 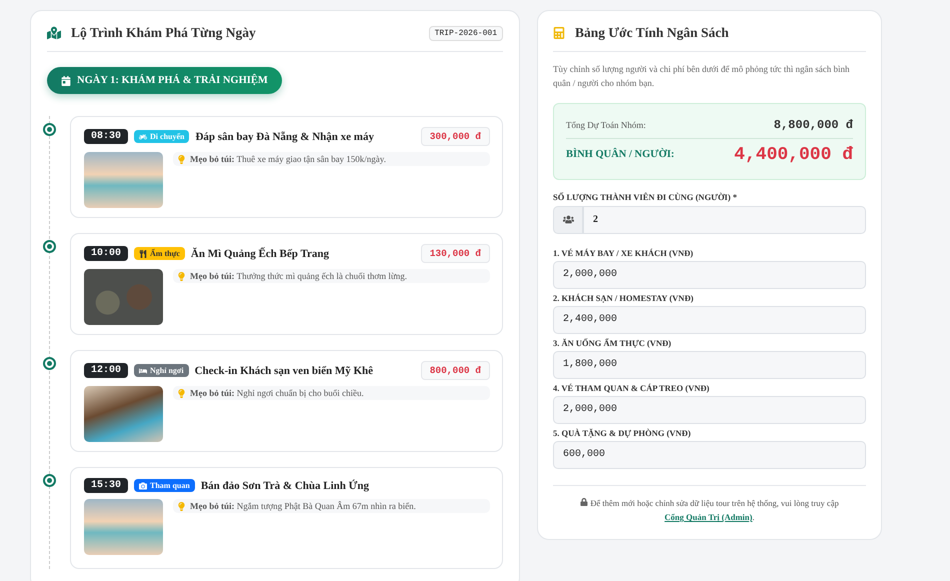 What do you see at coordinates (298, 276) in the screenshot?
I see `tip-text: Mẹo bỏ túi: Thưởng thức mì quảng ếch là chuối thơm lừng.` at bounding box center [298, 276].